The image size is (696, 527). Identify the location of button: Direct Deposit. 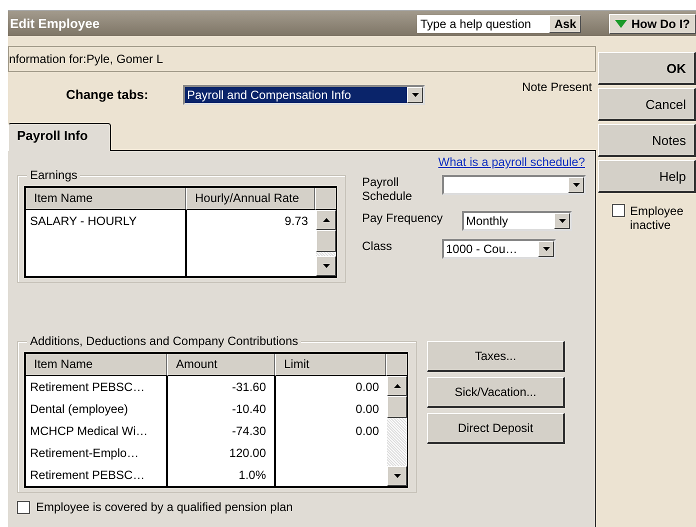
(496, 428).